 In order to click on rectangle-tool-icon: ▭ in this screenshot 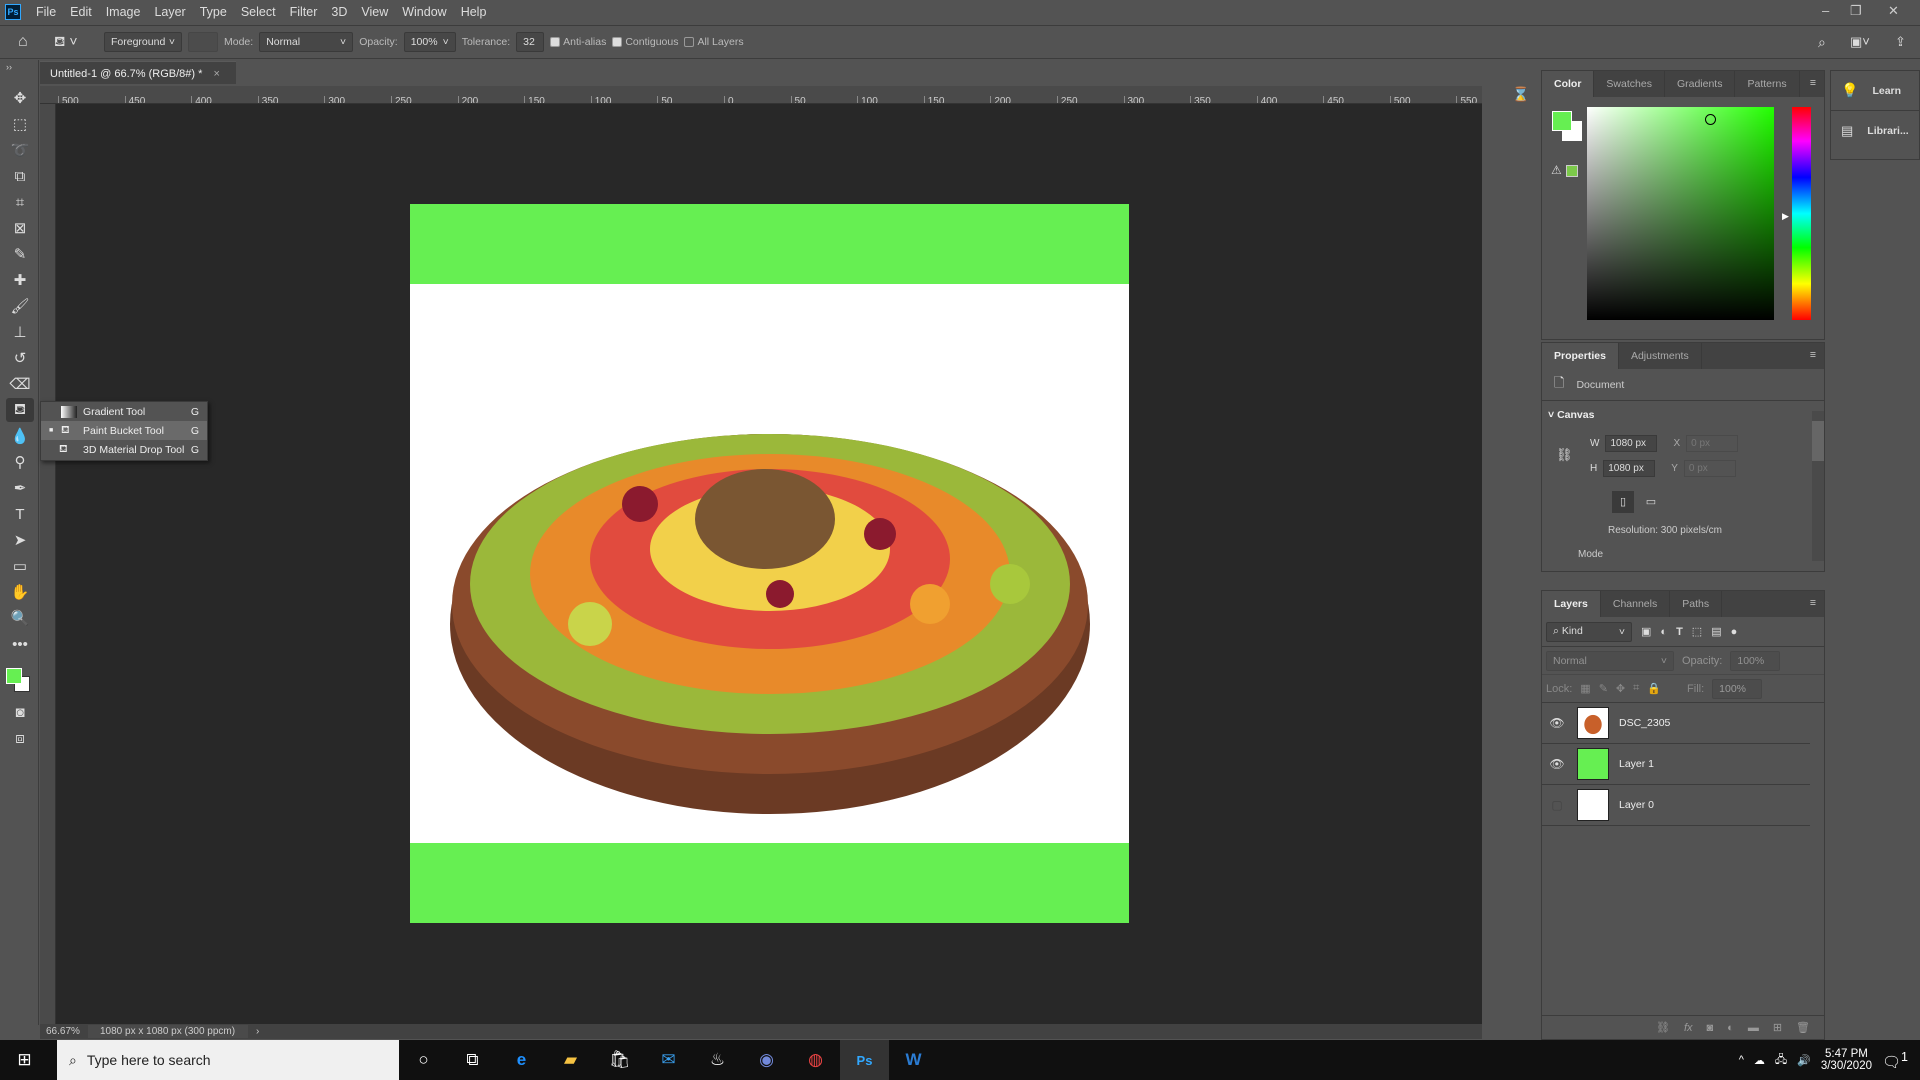, I will do `click(20, 566)`.